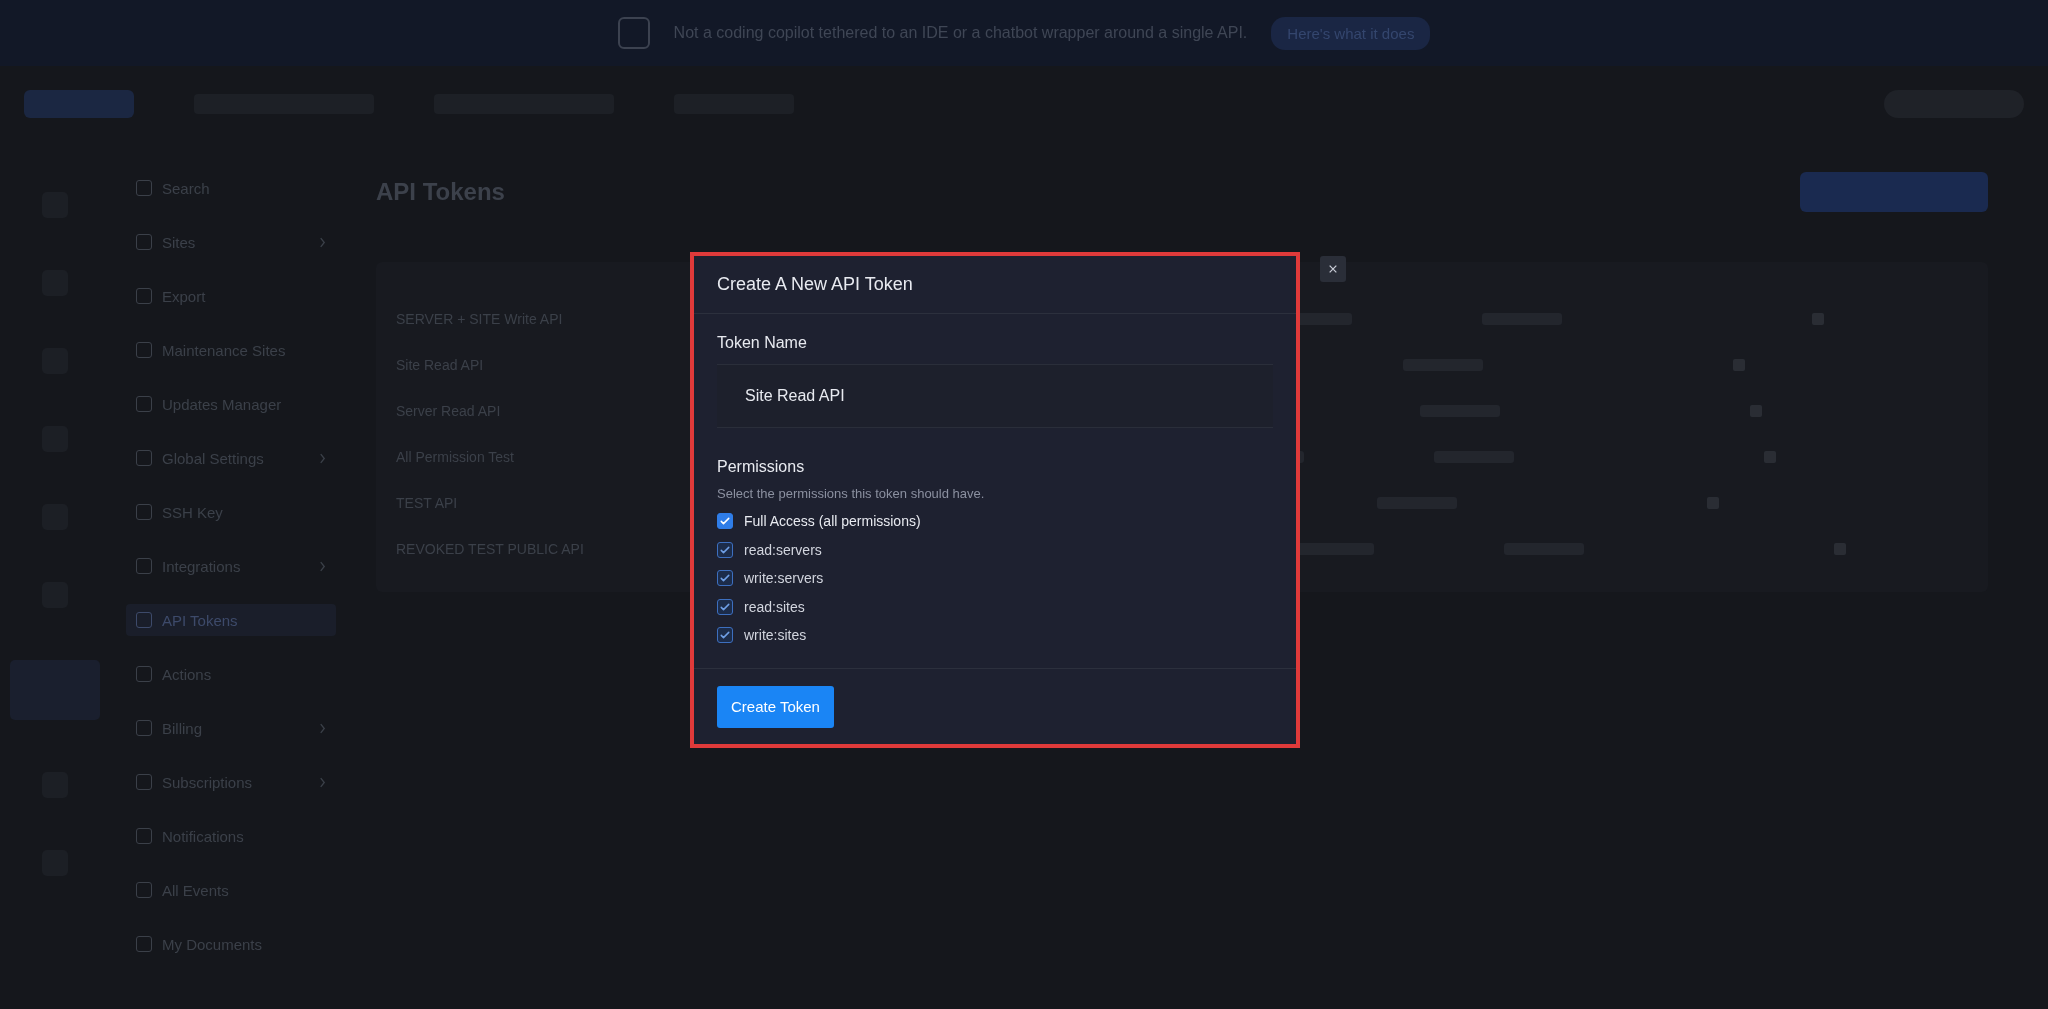  I want to click on close-button, so click(1333, 269).